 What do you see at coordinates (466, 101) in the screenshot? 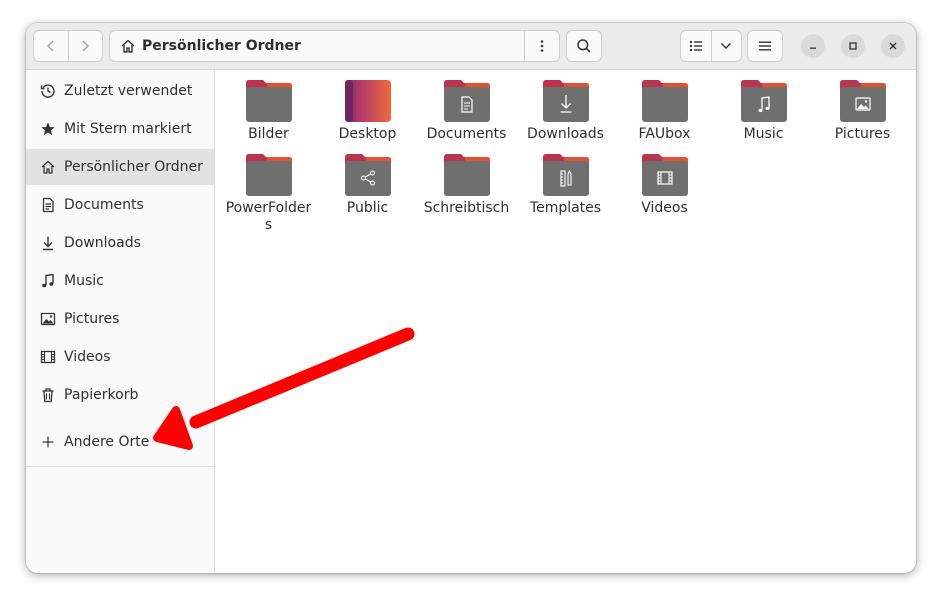
I see `documents-folder-icon` at bounding box center [466, 101].